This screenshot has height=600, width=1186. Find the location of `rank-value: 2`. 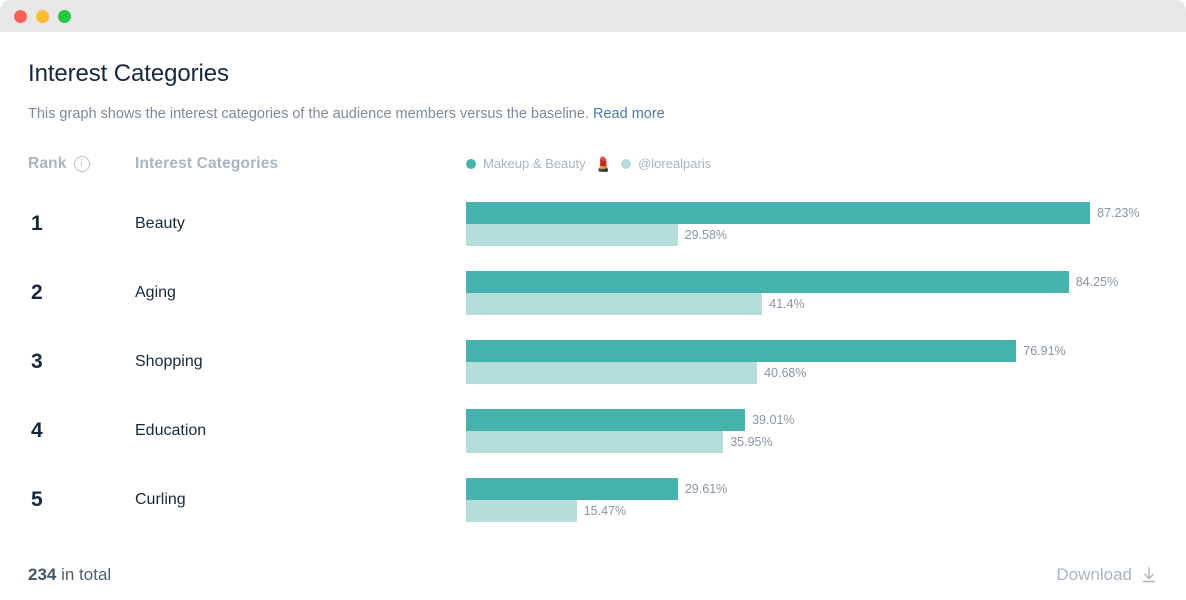

rank-value: 2 is located at coordinates (37, 293).